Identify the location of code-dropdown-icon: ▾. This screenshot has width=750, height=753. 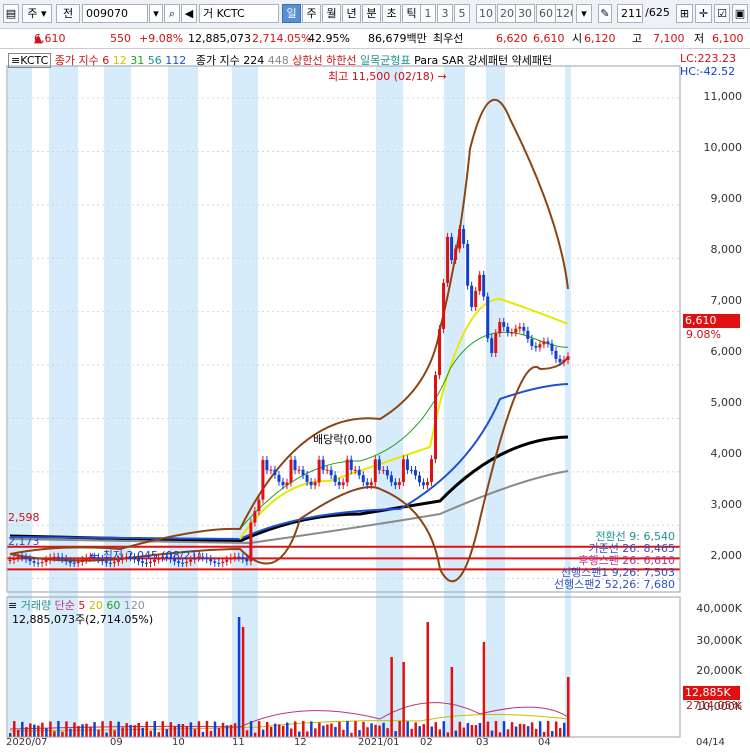
(156, 13).